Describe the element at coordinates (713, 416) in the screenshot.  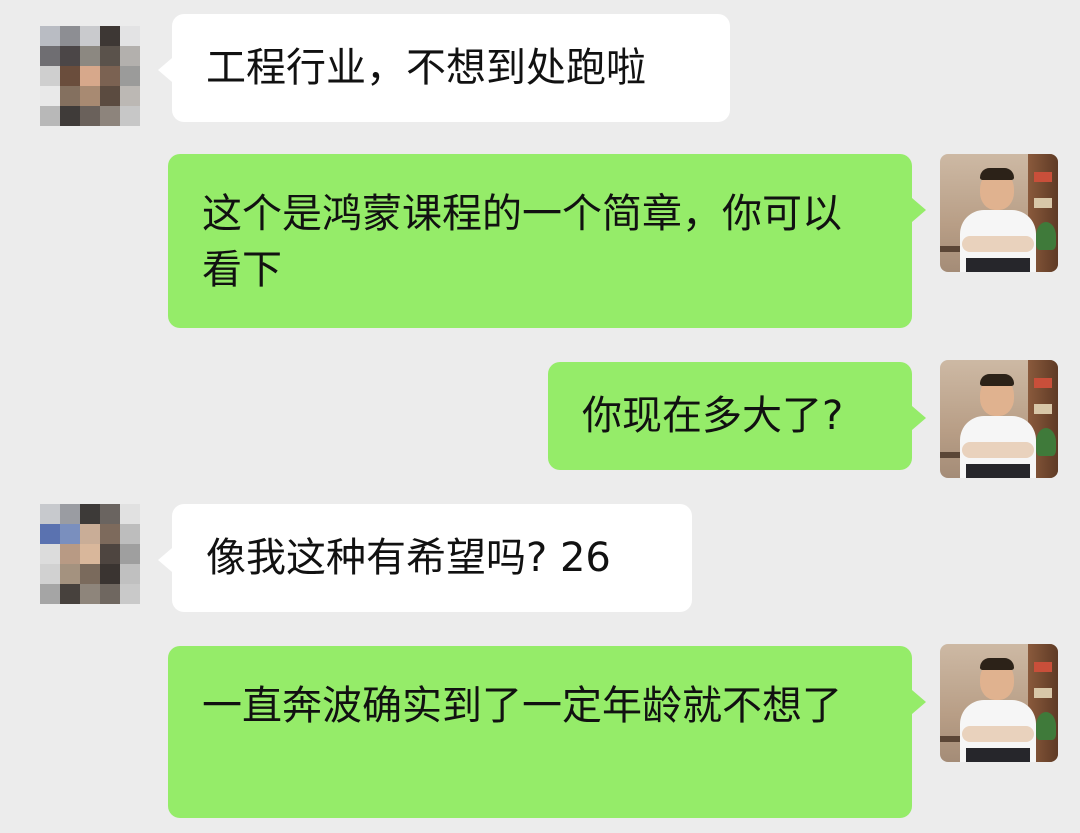
I see `message-text: 你现在多大了?` at that location.